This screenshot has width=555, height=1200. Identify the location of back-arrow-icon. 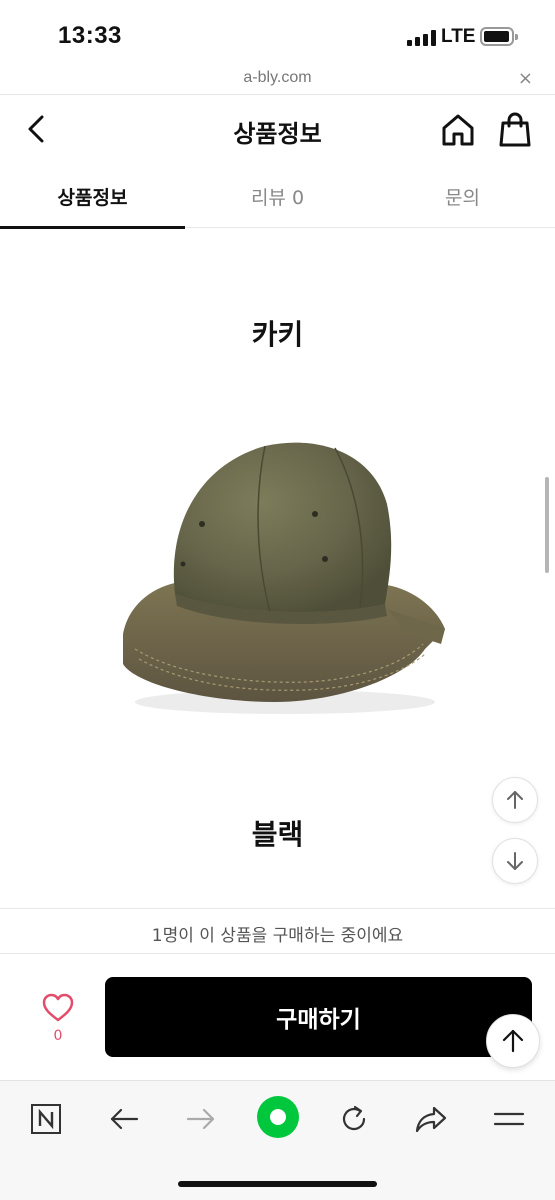
(124, 1119).